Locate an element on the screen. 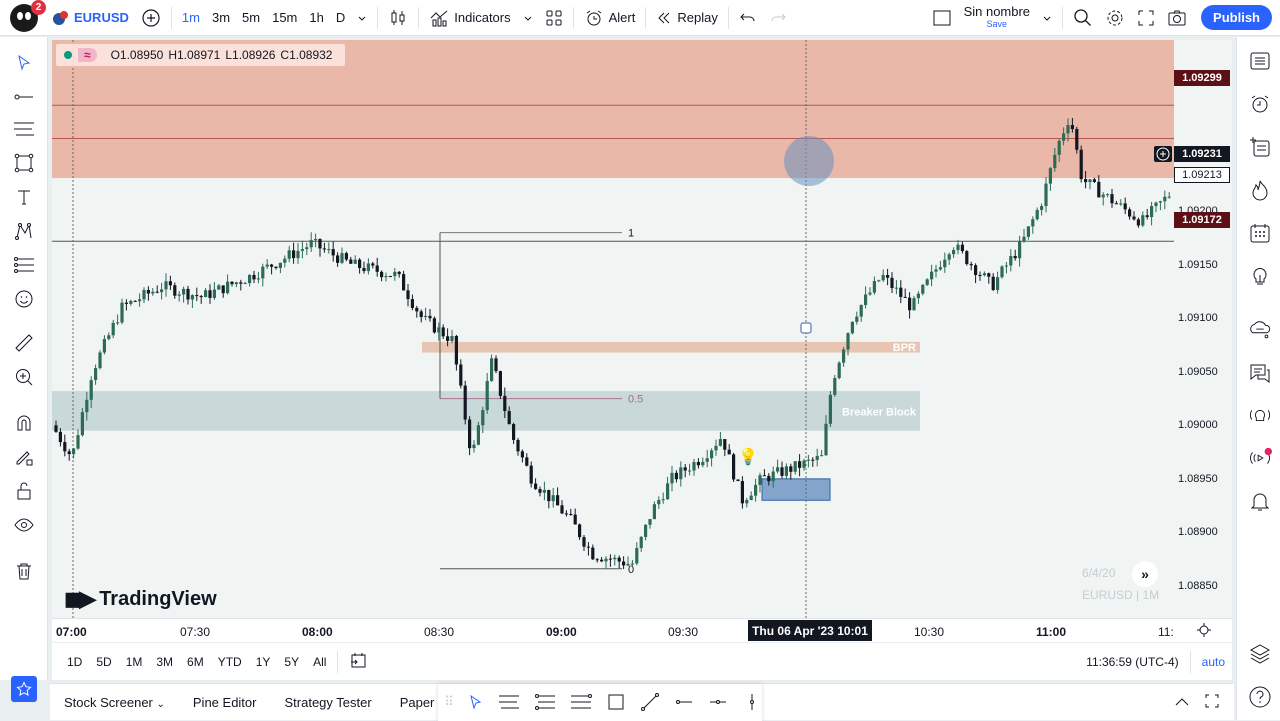 Image resolution: width=1280 pixels, height=721 pixels. fib-tool is located at coordinates (24, 129).